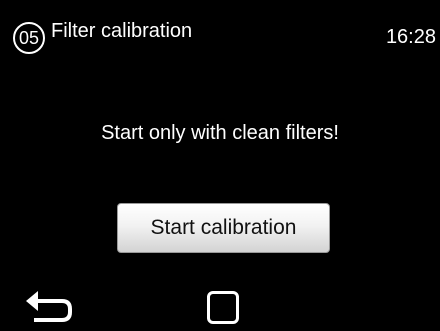  I want to click on instruction-message: Start only with clean filters!, so click(220, 133).